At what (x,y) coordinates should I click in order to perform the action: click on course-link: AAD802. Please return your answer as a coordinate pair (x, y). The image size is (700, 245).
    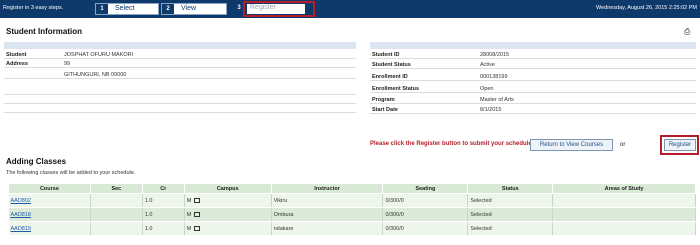
    Looking at the image, I should click on (21, 201).